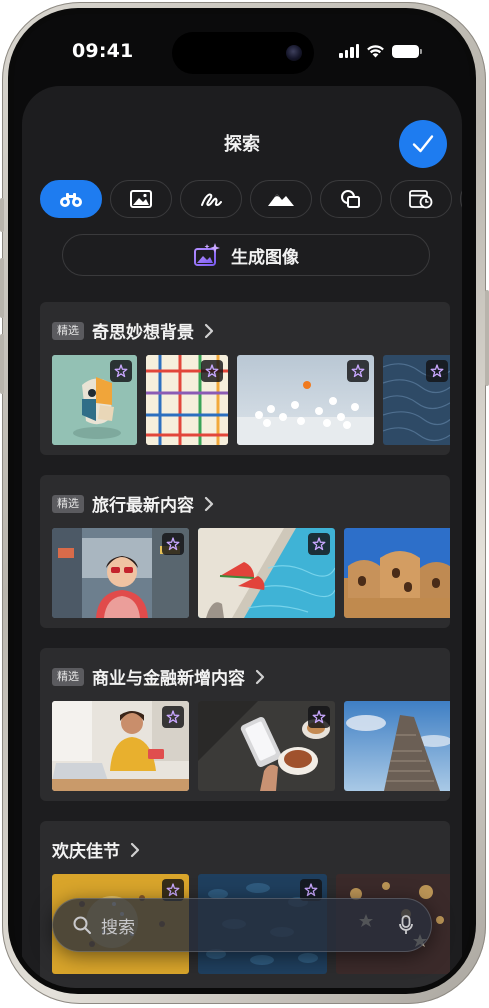  What do you see at coordinates (168, 679) in the screenshot?
I see `section-title: 商业与金融新增内容` at bounding box center [168, 679].